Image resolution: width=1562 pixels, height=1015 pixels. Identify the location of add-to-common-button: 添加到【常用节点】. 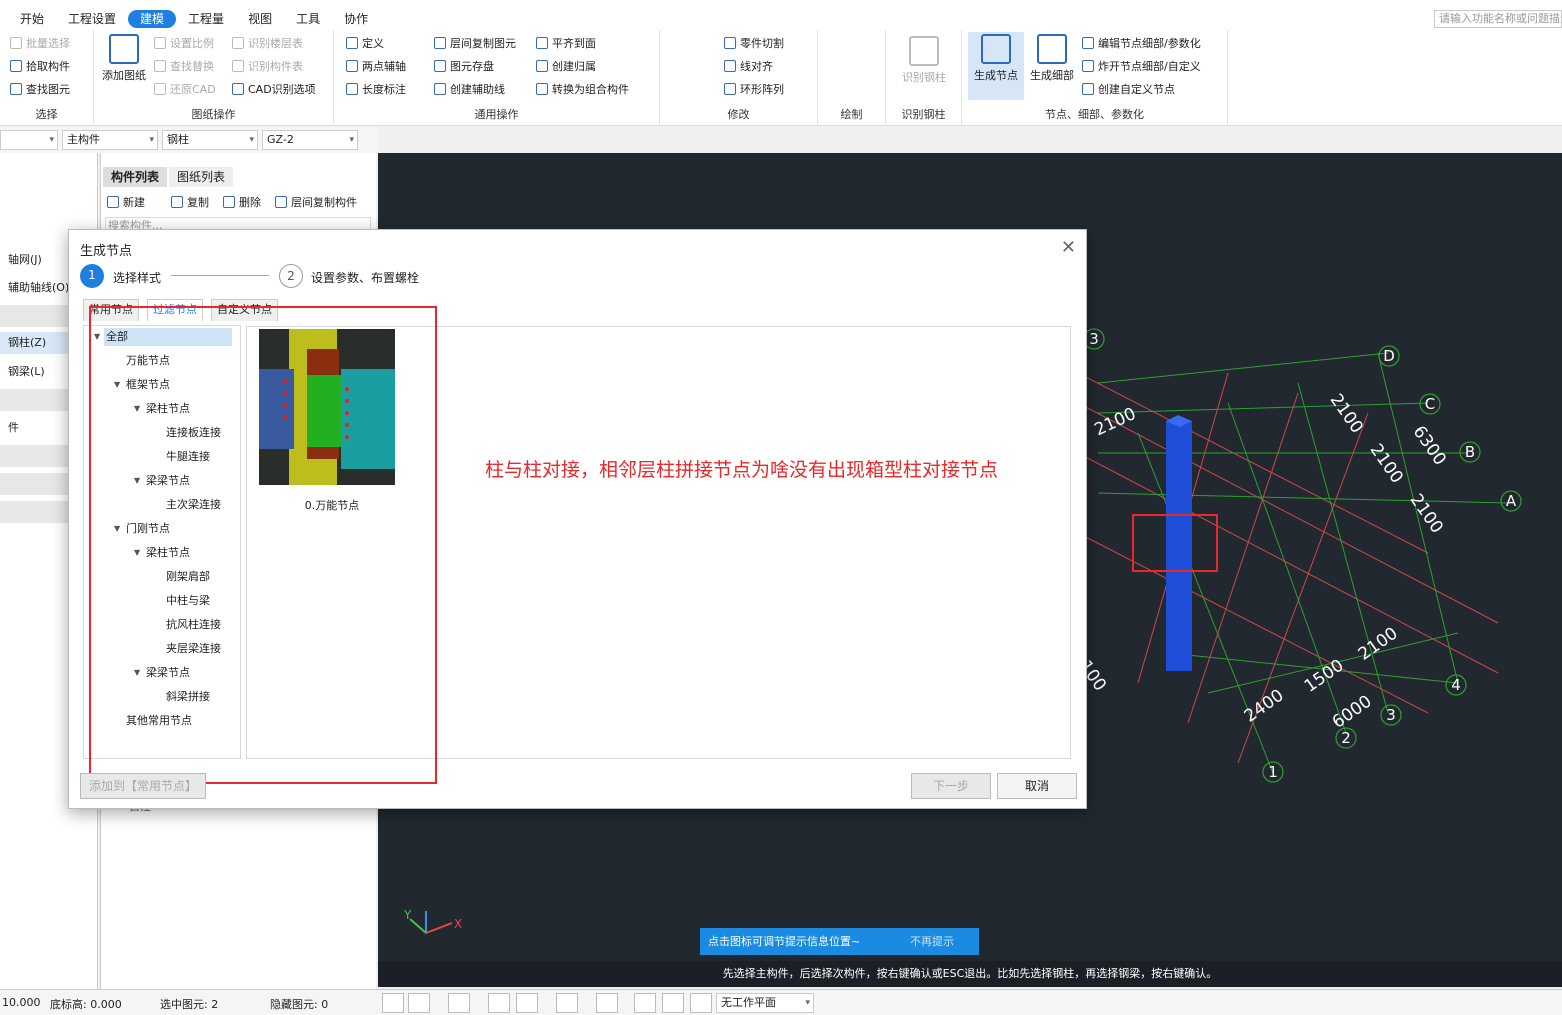
(143, 786).